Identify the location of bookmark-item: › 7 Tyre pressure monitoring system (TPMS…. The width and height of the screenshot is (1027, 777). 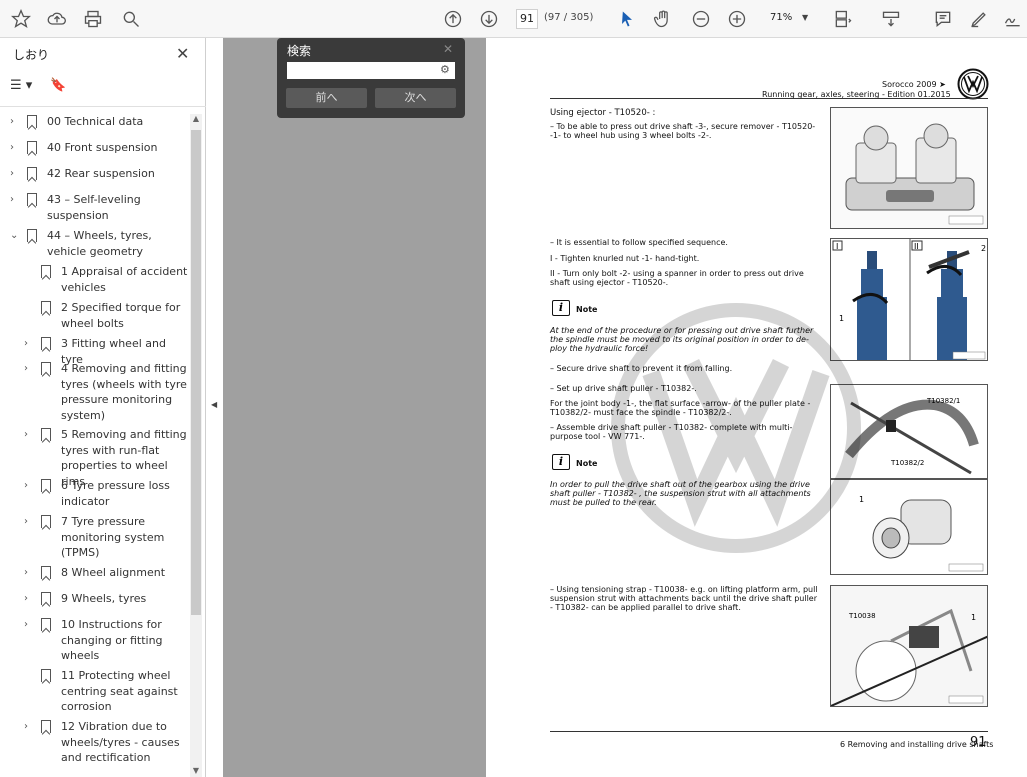
(94, 538).